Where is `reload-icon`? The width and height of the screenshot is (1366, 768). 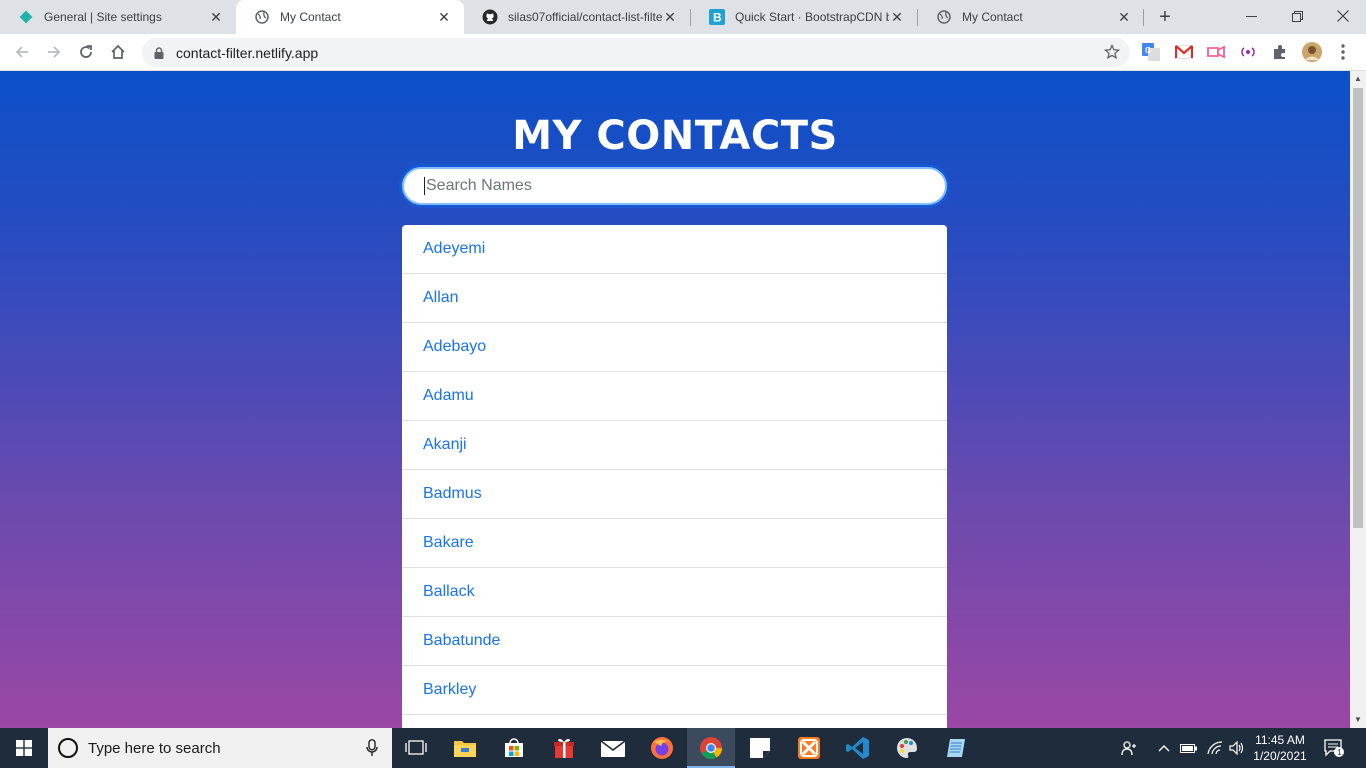
reload-icon is located at coordinates (86, 52).